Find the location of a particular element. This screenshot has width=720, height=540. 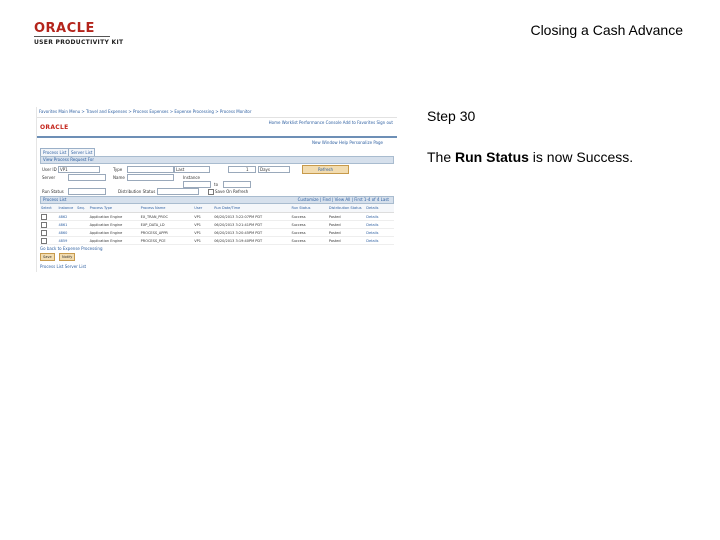

go-back-link: Go back to Expense Processing is located at coordinates (71, 248).